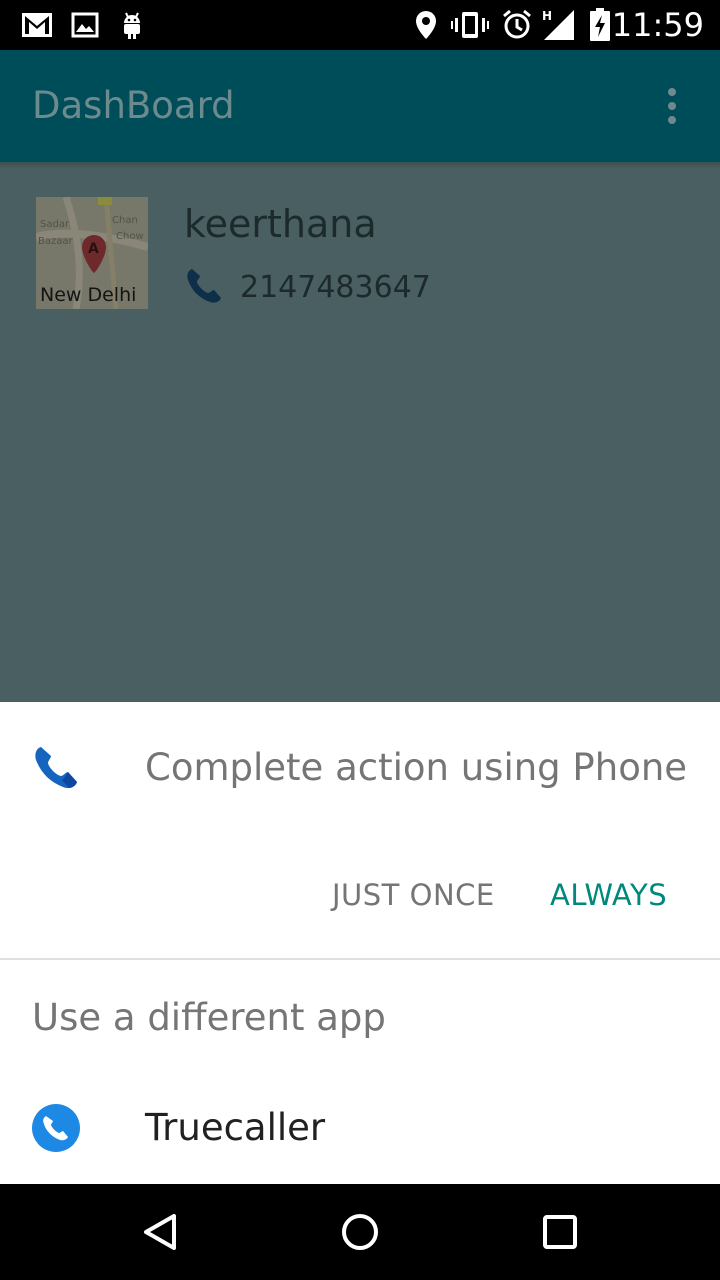  What do you see at coordinates (413, 895) in the screenshot?
I see `just-once-button: JUST ONCE` at bounding box center [413, 895].